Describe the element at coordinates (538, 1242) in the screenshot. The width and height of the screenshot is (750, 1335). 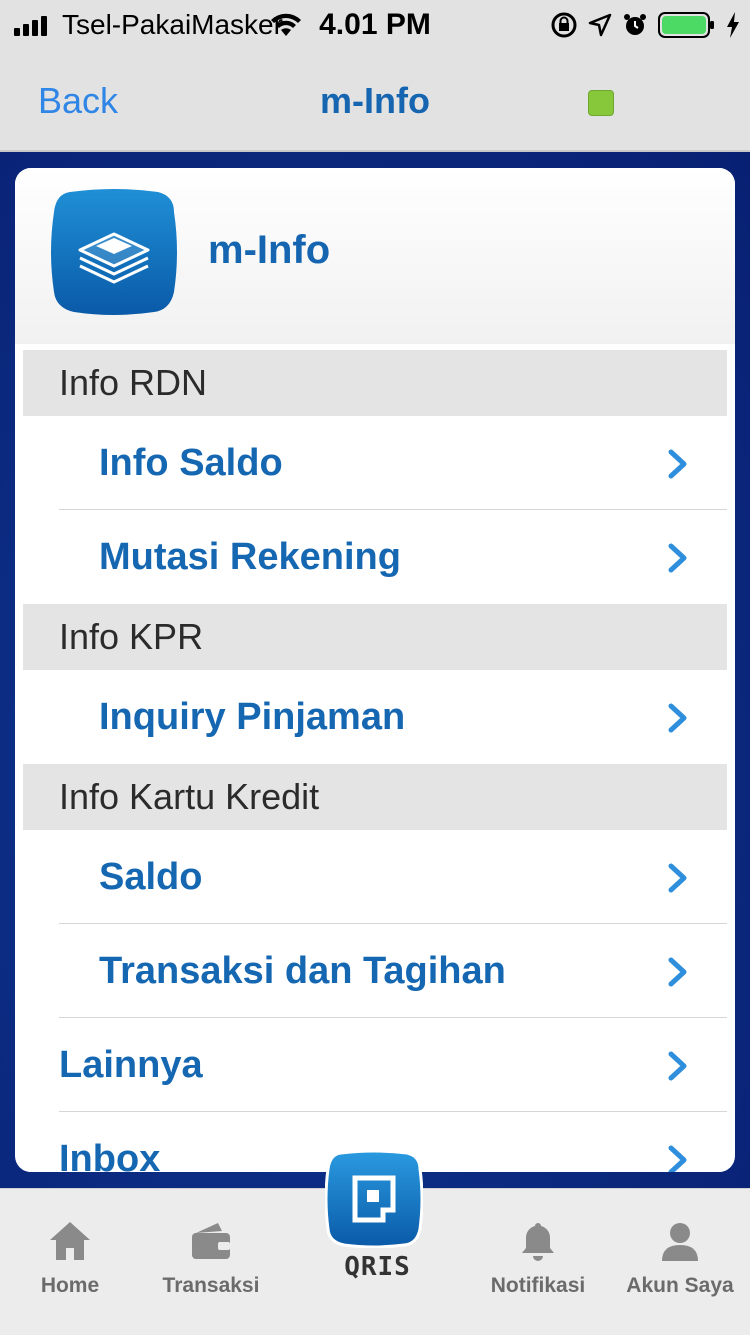
I see `bell-icon` at that location.